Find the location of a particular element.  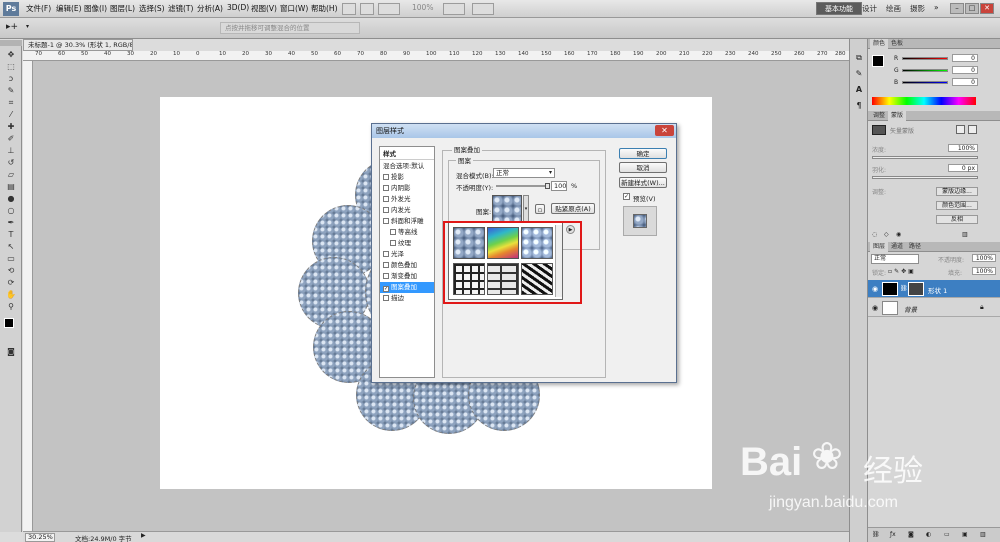

invert-button: 反相 is located at coordinates (957, 219).